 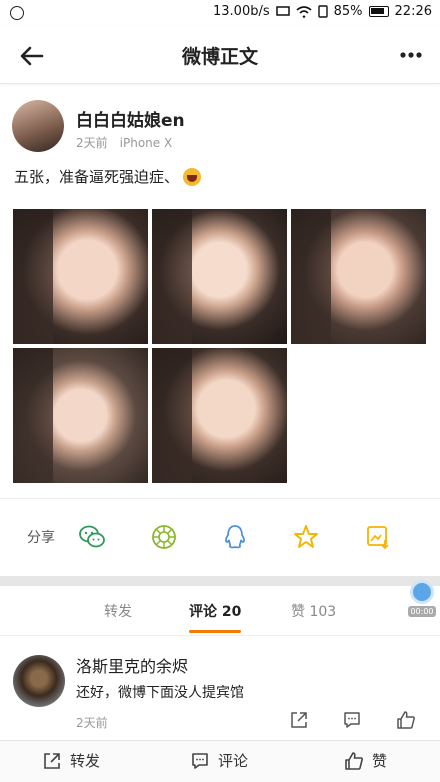 What do you see at coordinates (411, 55) in the screenshot?
I see `more-options-icon` at bounding box center [411, 55].